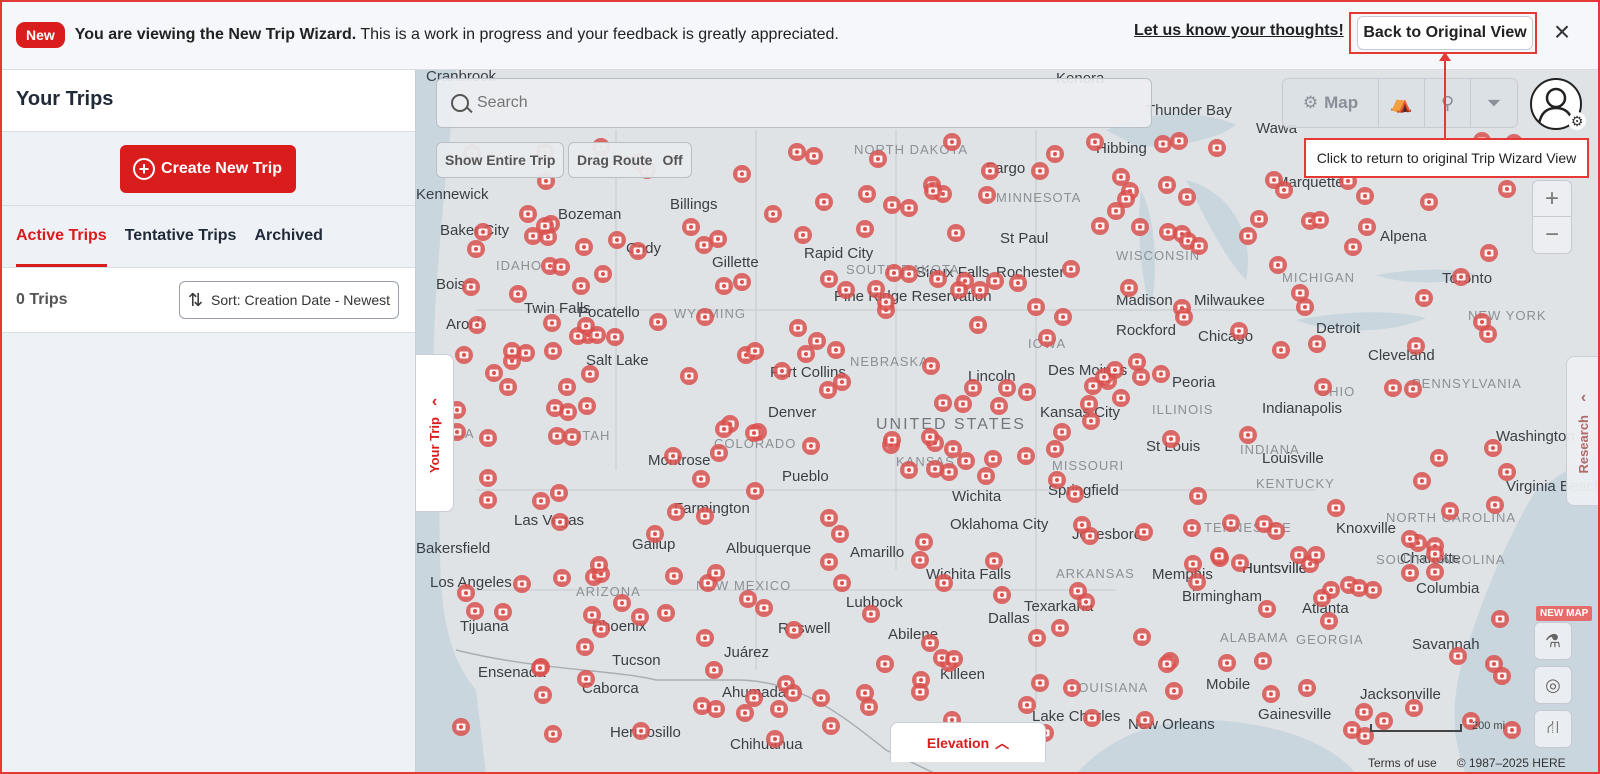 This screenshot has width=1600, height=774. Describe the element at coordinates (630, 160) in the screenshot. I see `drag-route-toggle: Drag Route Off` at that location.